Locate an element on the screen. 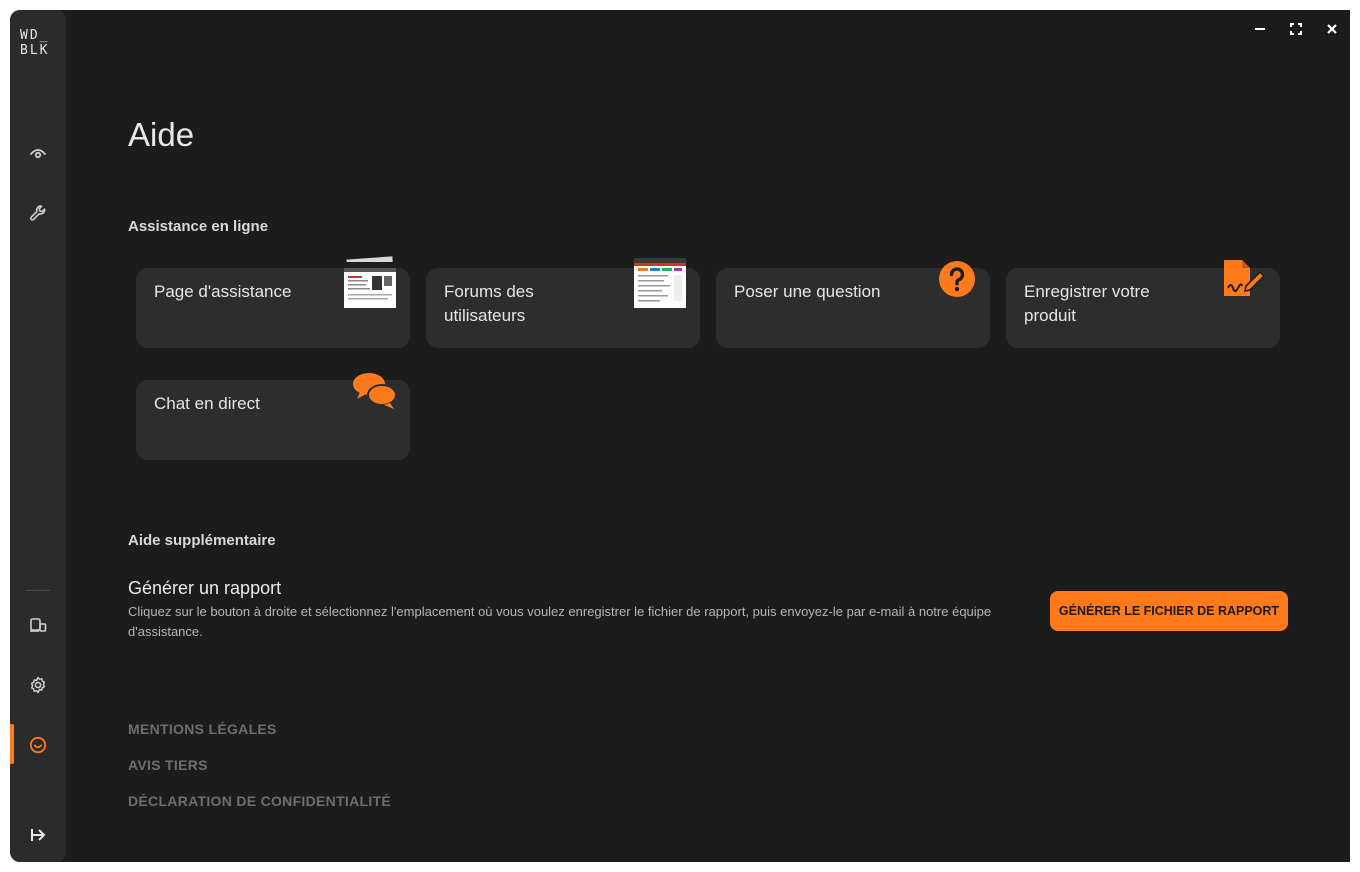  exit-icon is located at coordinates (38, 835).